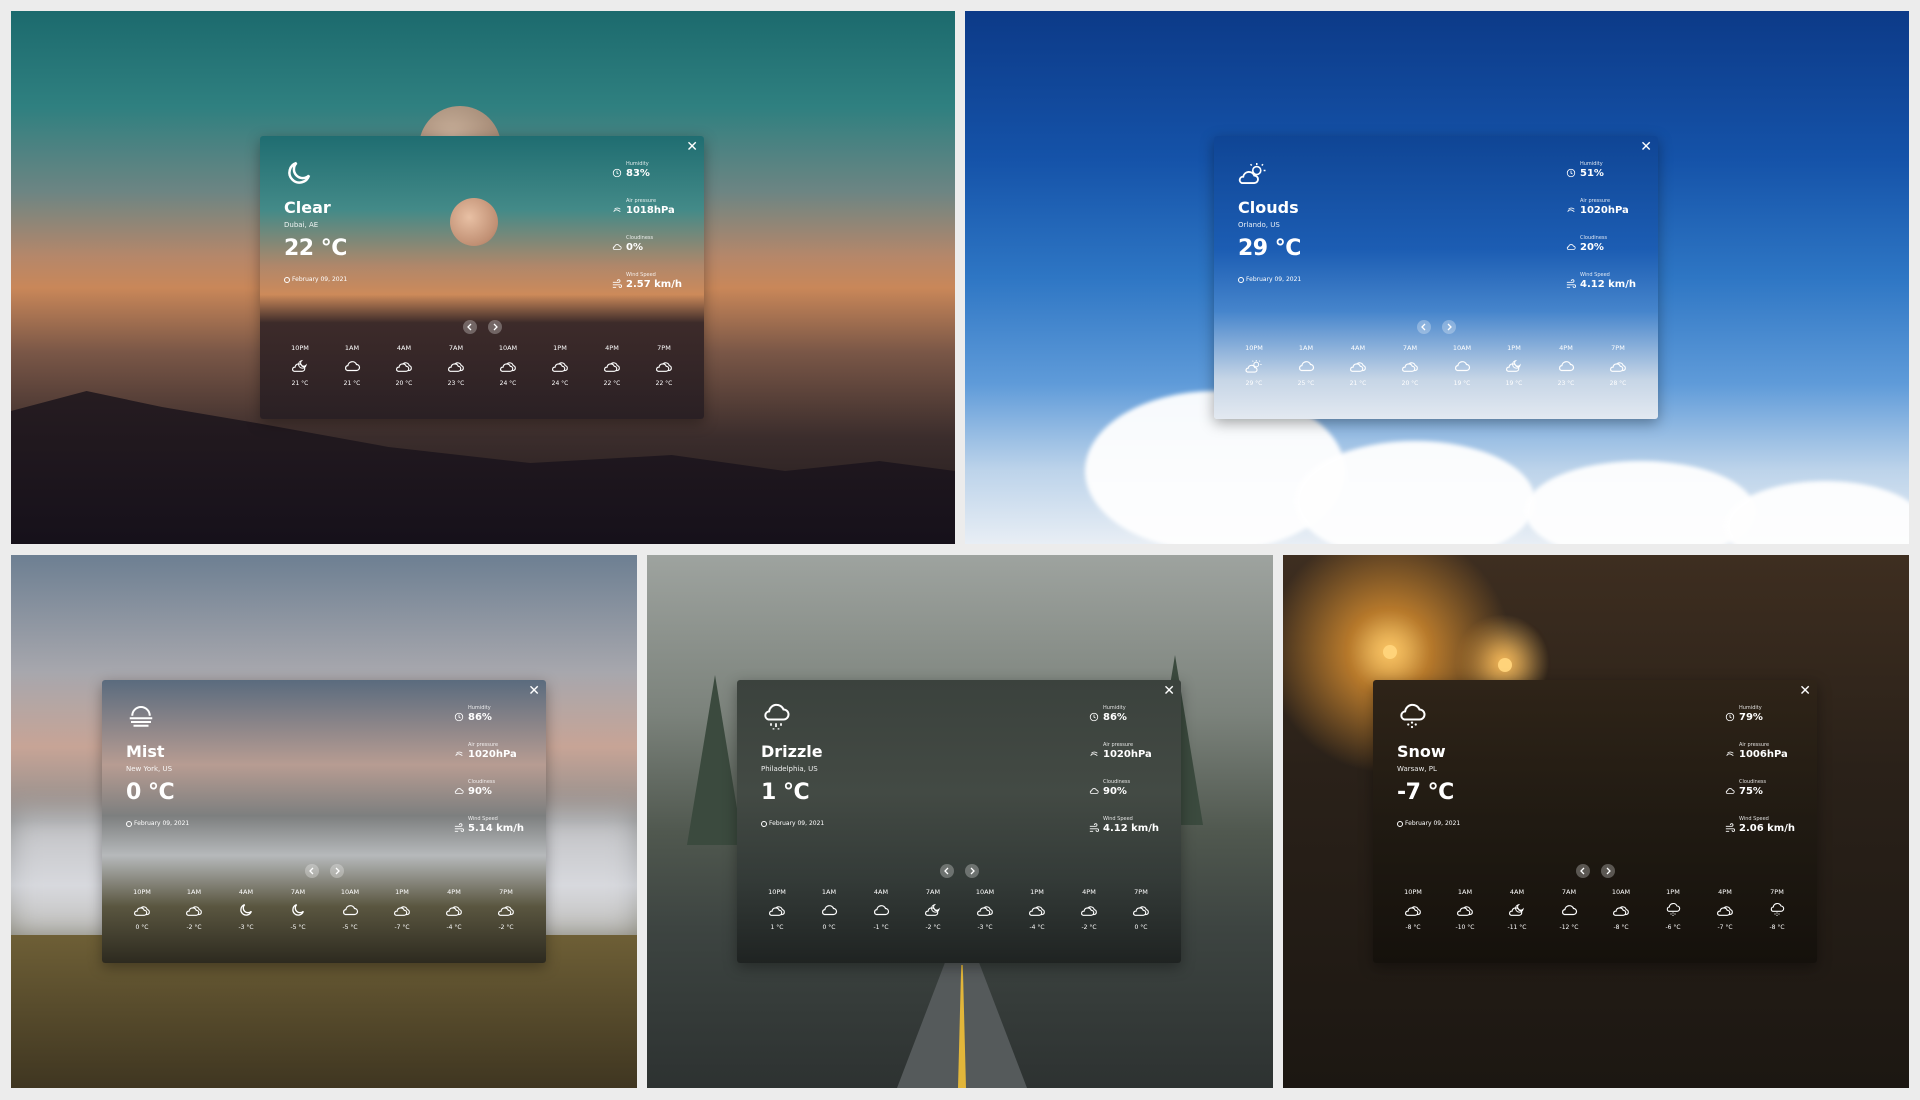  Describe the element at coordinates (1094, 787) in the screenshot. I see `cloudiness-icon` at that location.